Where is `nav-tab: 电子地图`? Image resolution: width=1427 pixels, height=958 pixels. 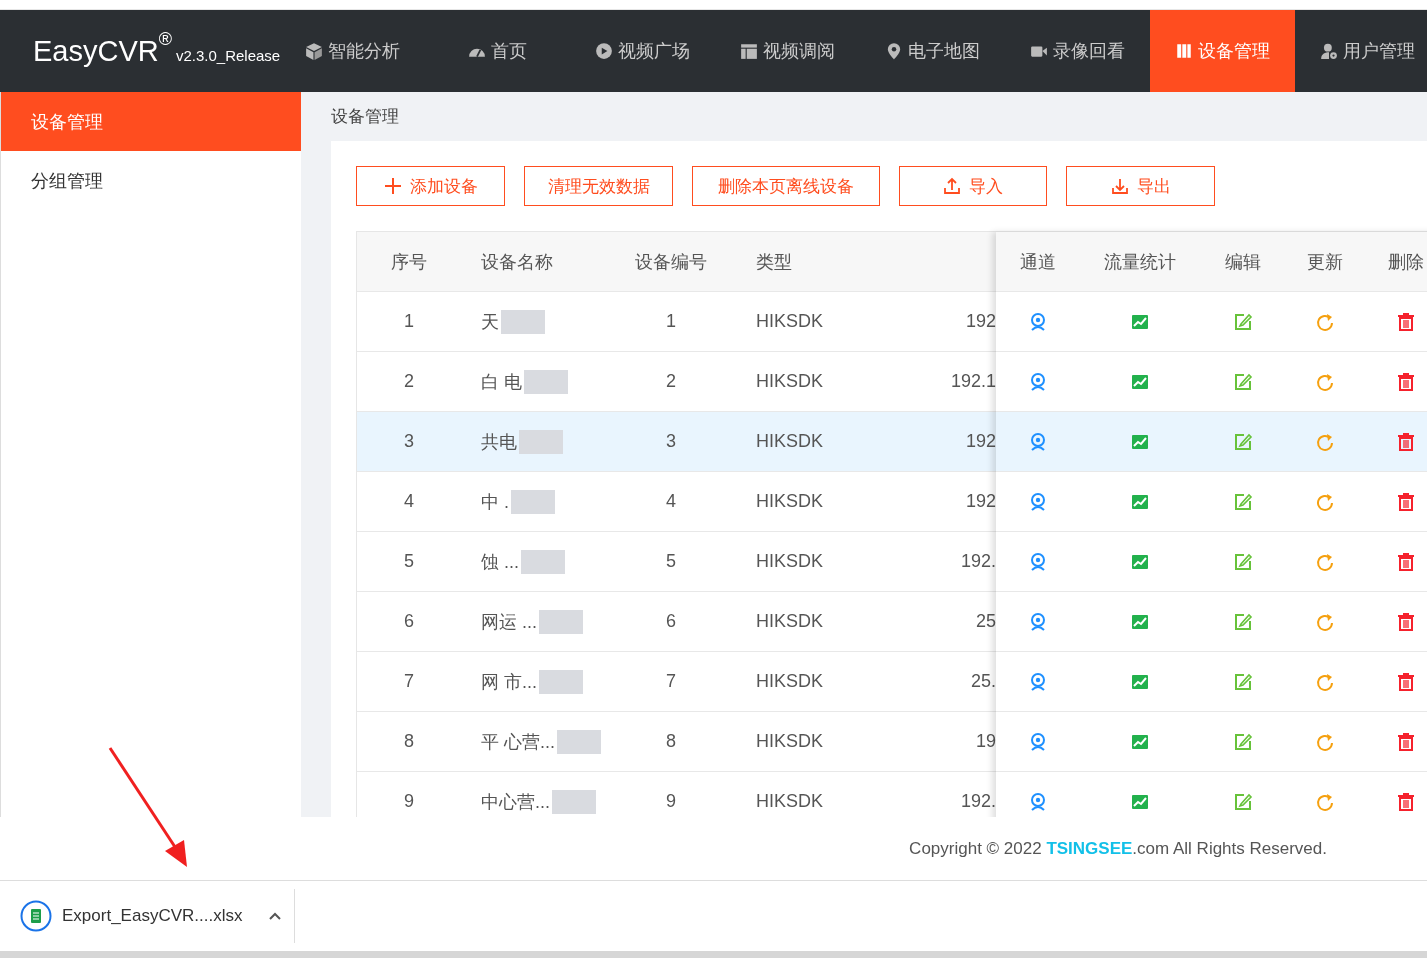
nav-tab: 电子地图 is located at coordinates (933, 51).